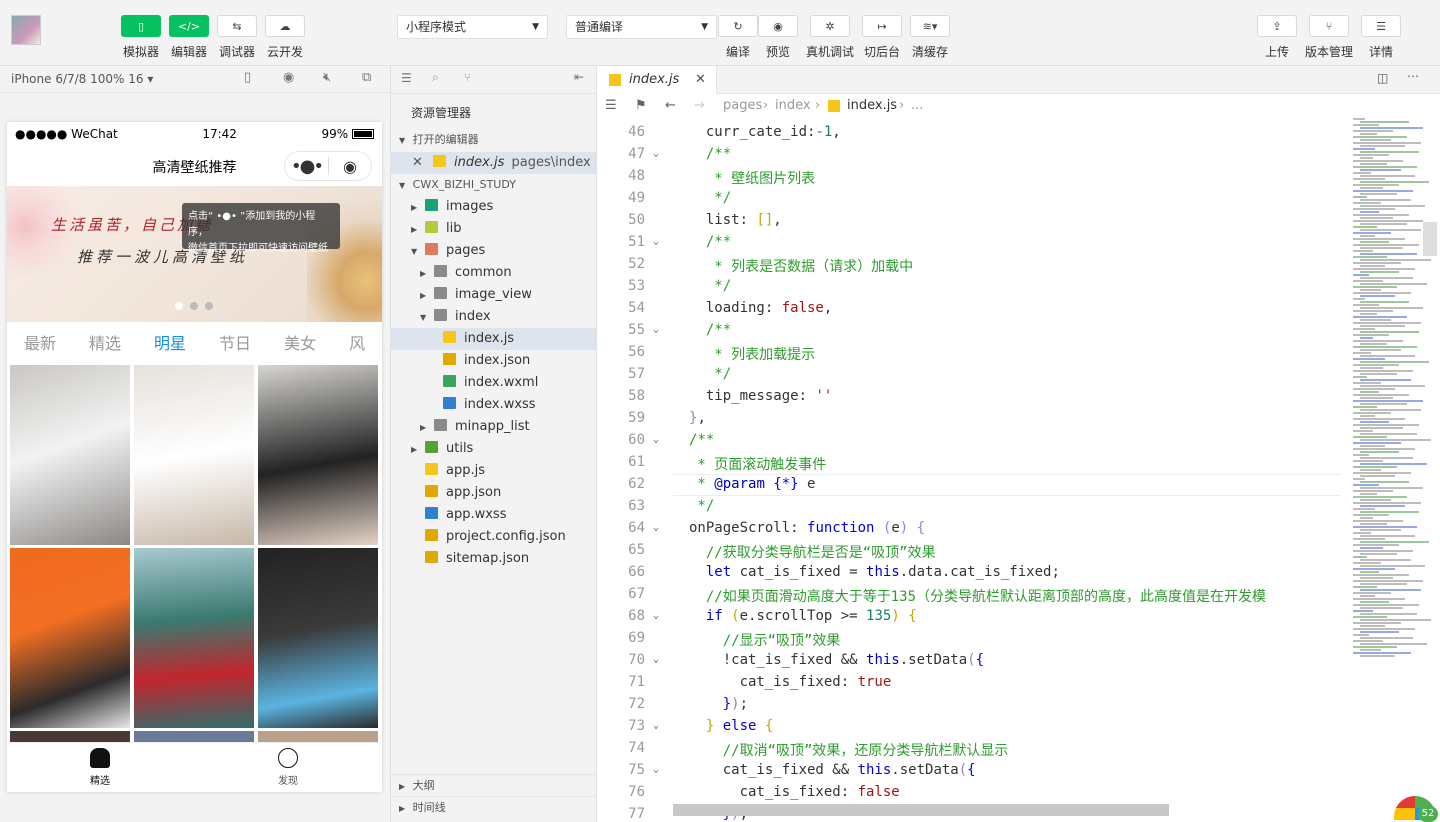 This screenshot has width=1440, height=822. I want to click on add-tip-popup: 点击“ •●• ”添加到我的小程序， 微信首页下拉即可快速访问壁纸, so click(261, 228).